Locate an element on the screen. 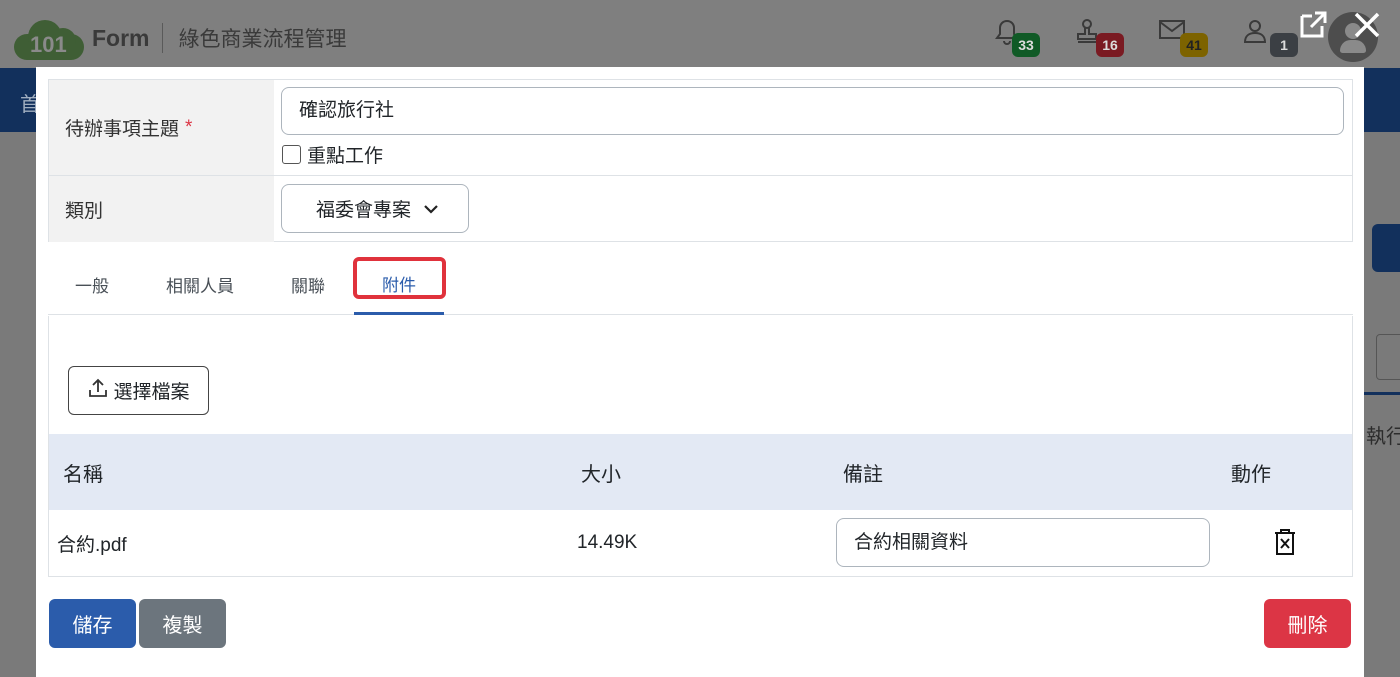  close-icon is located at coordinates (1367, 25).